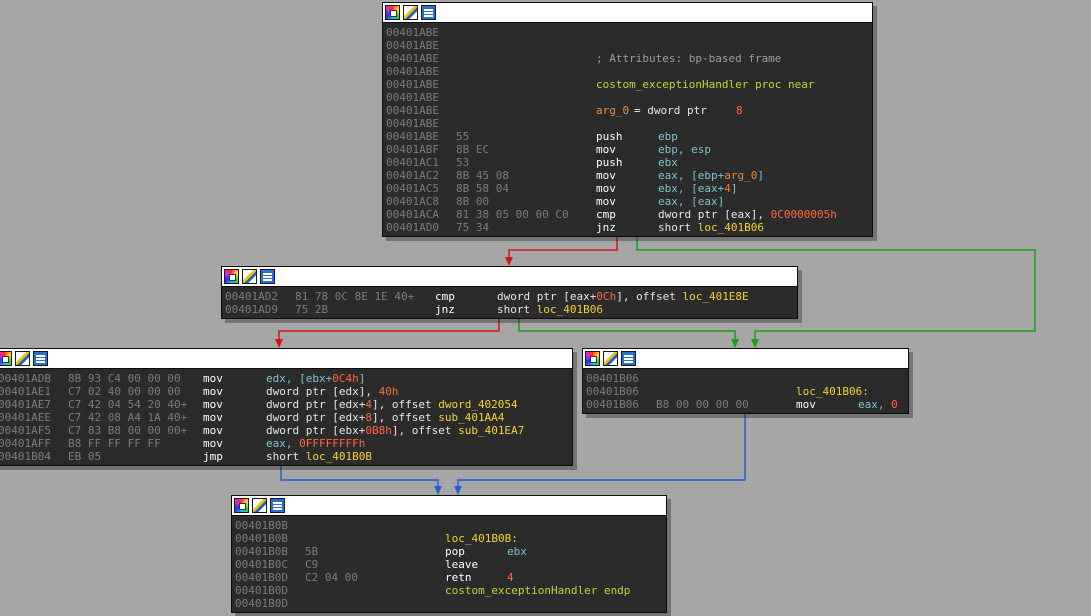 The height and width of the screenshot is (616, 1091). Describe the element at coordinates (609, 136) in the screenshot. I see `mnemonic: push` at that location.